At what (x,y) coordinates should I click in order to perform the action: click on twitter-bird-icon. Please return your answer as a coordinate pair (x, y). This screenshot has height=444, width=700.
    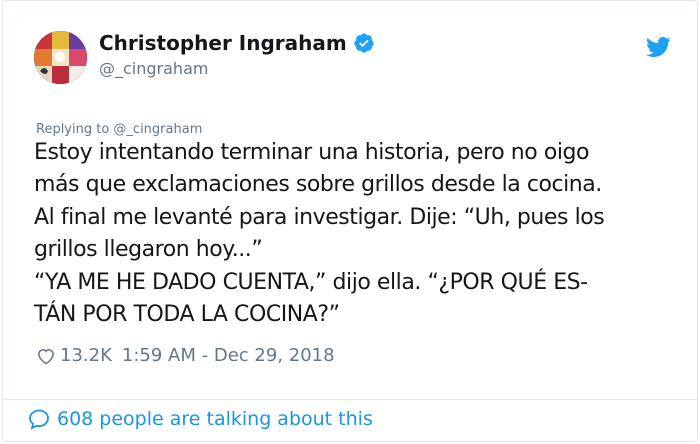
    Looking at the image, I should click on (658, 47).